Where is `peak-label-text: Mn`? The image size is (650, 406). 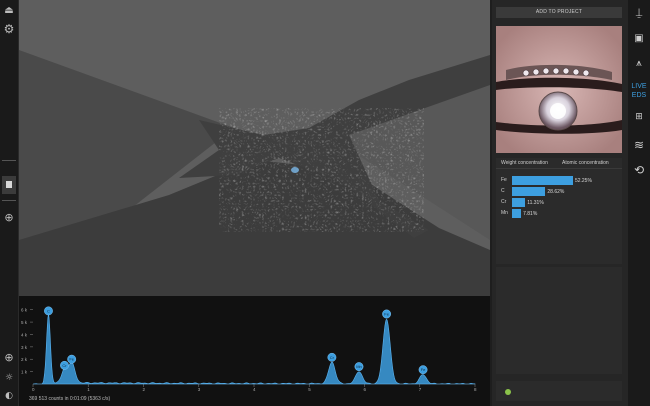
peak-label-text: Mn is located at coordinates (359, 366).